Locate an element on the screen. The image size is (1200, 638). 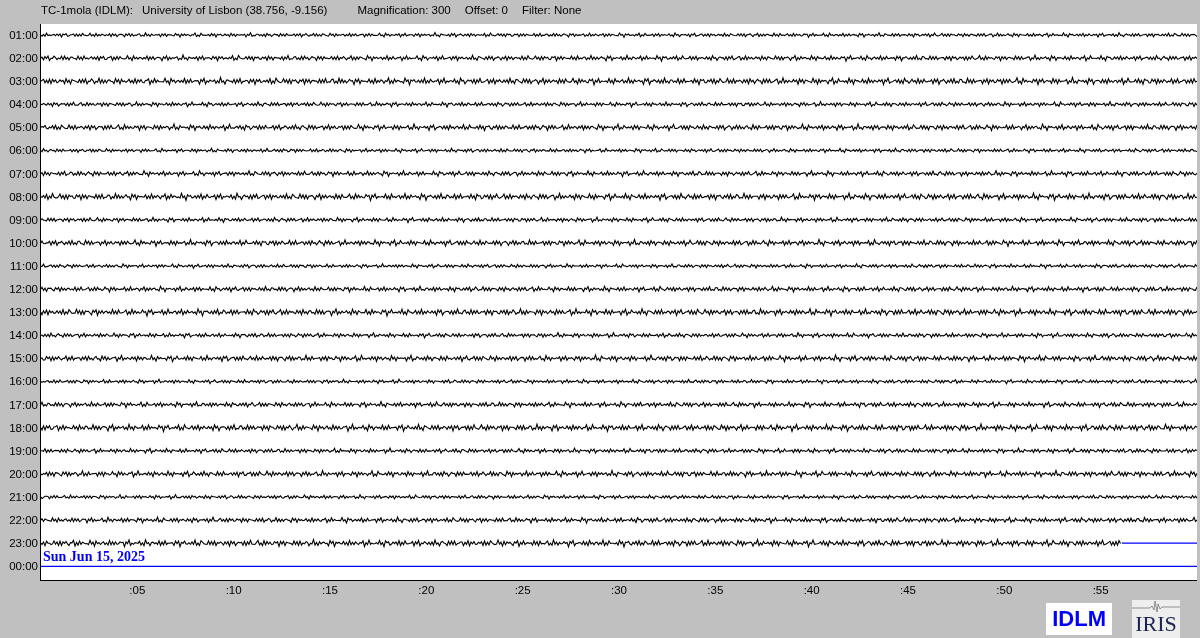
hour-label: 17:00 is located at coordinates (23, 405).